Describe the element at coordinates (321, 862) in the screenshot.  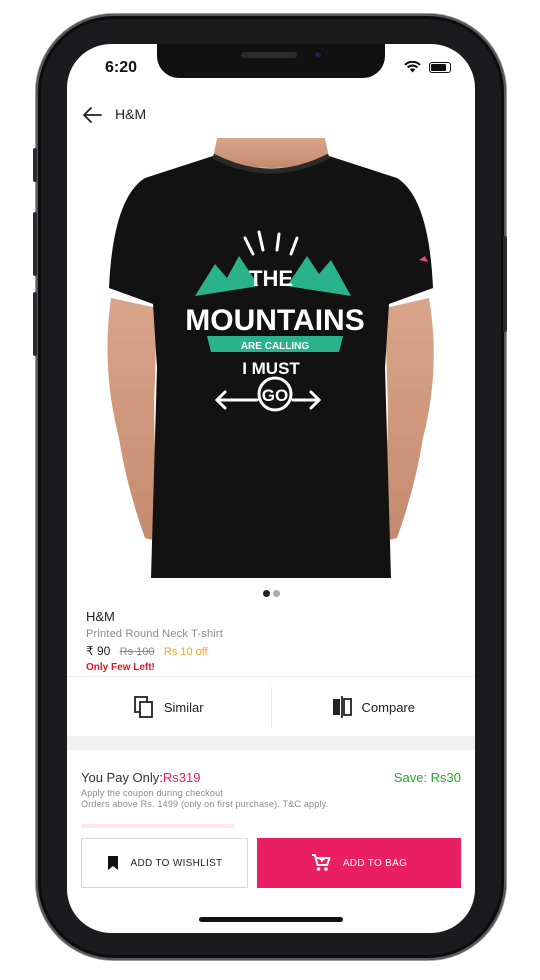
I see `cart-icon` at that location.